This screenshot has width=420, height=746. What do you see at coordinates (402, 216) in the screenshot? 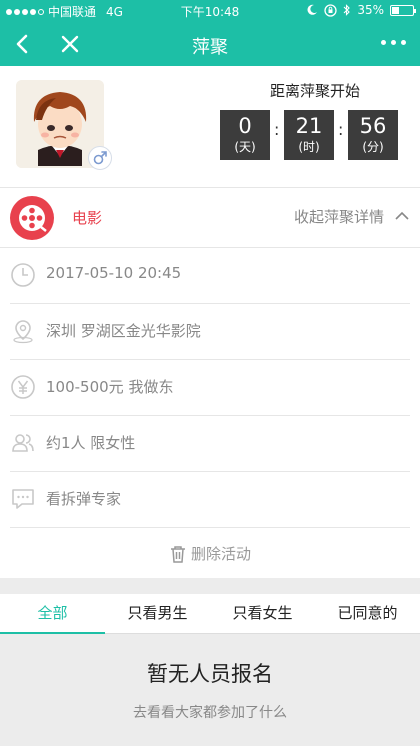
I see `chevron-up-icon` at bounding box center [402, 216].